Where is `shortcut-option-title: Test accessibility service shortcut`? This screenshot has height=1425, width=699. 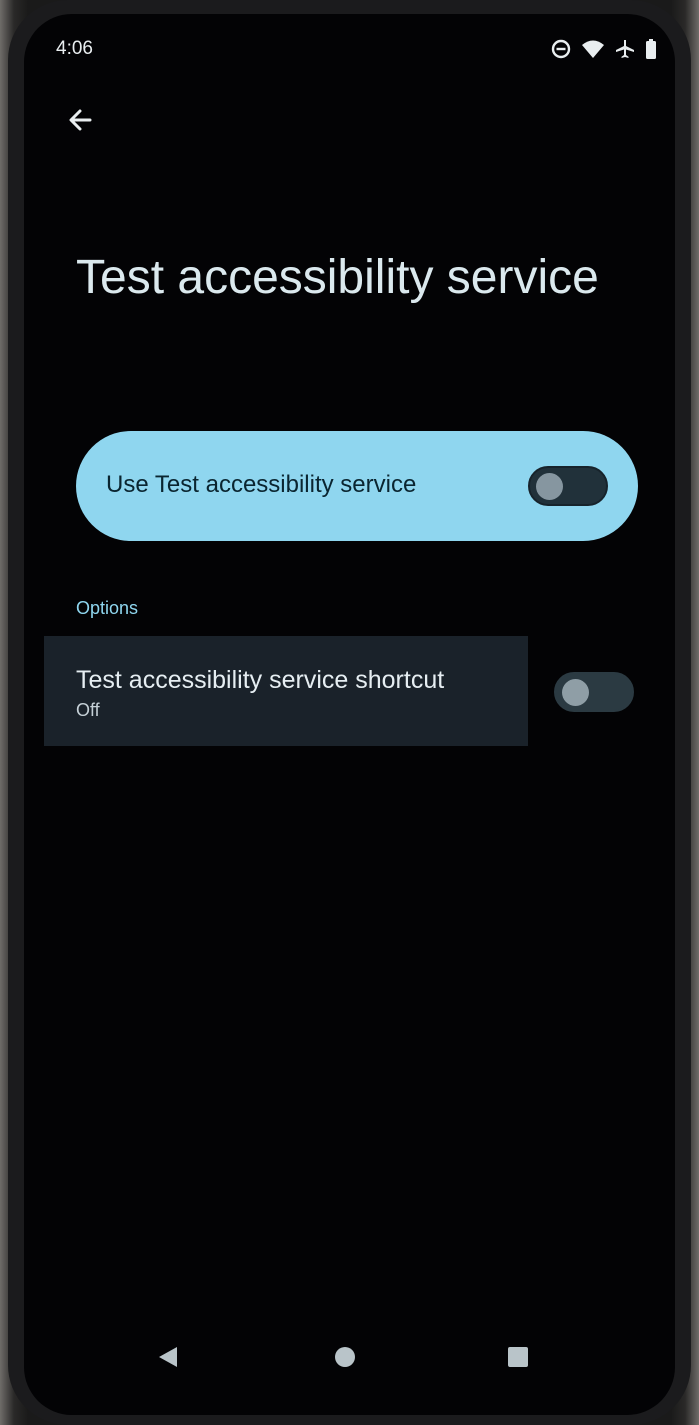 shortcut-option-title: Test accessibility service shortcut is located at coordinates (260, 680).